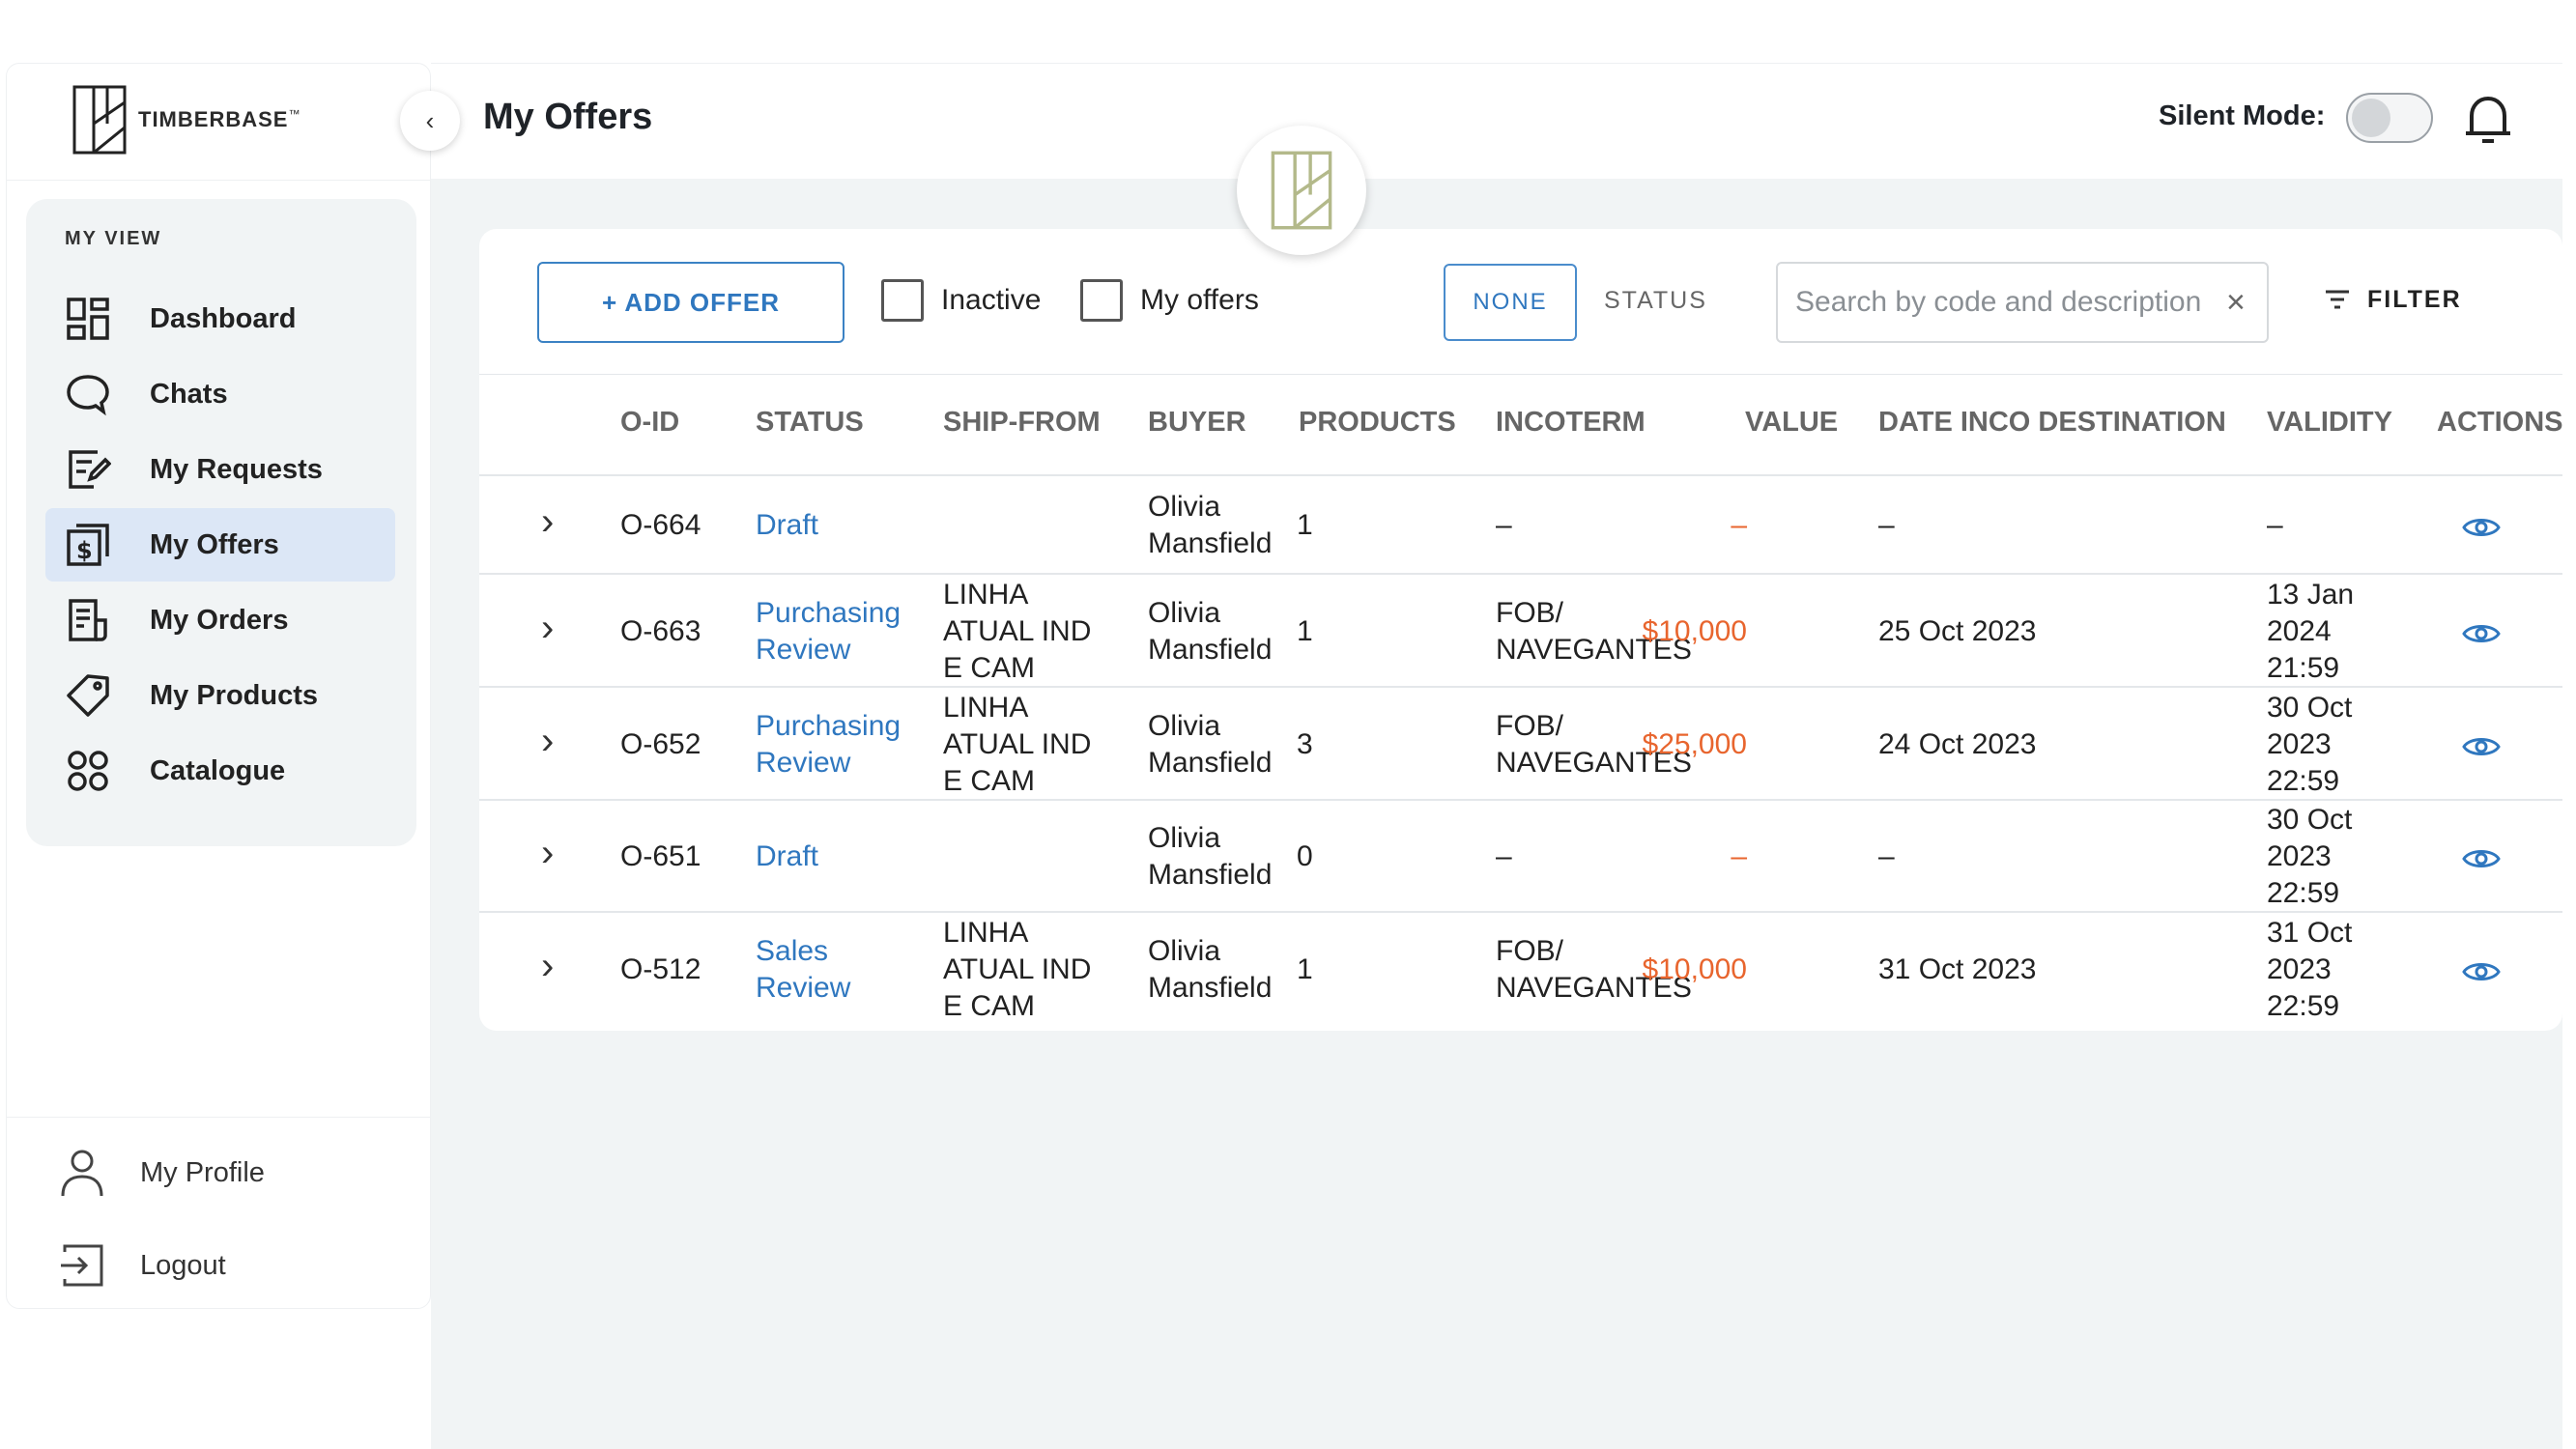 Image resolution: width=2576 pixels, height=1449 pixels. What do you see at coordinates (90, 469) in the screenshot?
I see `requests-icon` at bounding box center [90, 469].